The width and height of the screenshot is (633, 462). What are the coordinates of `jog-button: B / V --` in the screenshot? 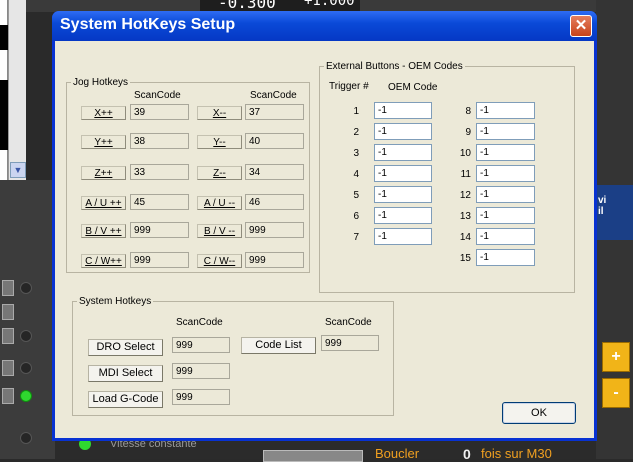 It's located at (219, 231).